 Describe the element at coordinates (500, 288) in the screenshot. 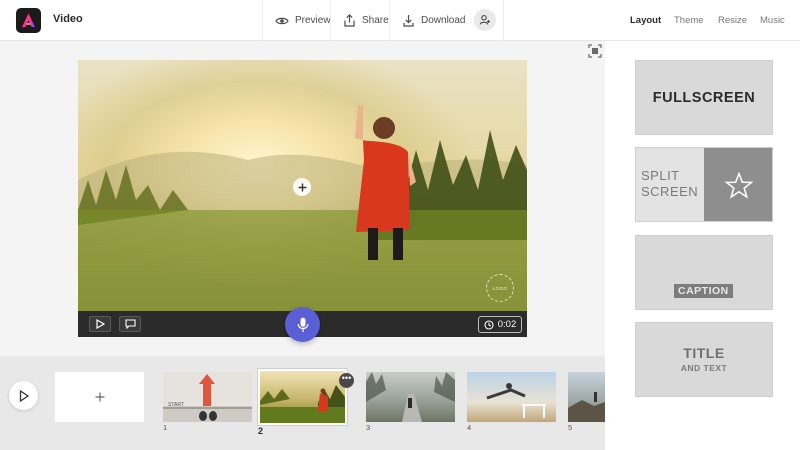

I see `logo-placeholder: LOGO` at that location.